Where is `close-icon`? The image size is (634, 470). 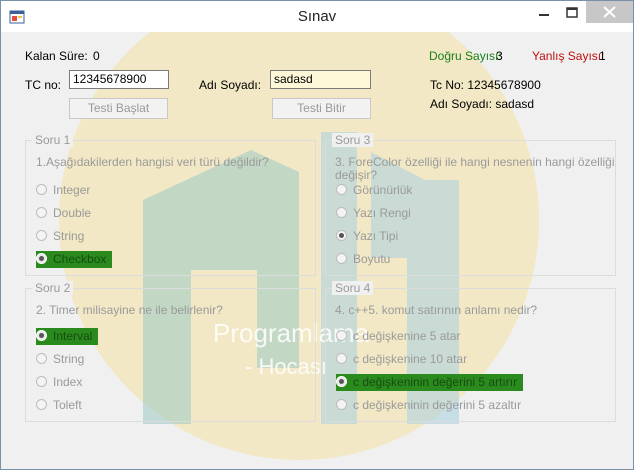
close-icon is located at coordinates (609, 12).